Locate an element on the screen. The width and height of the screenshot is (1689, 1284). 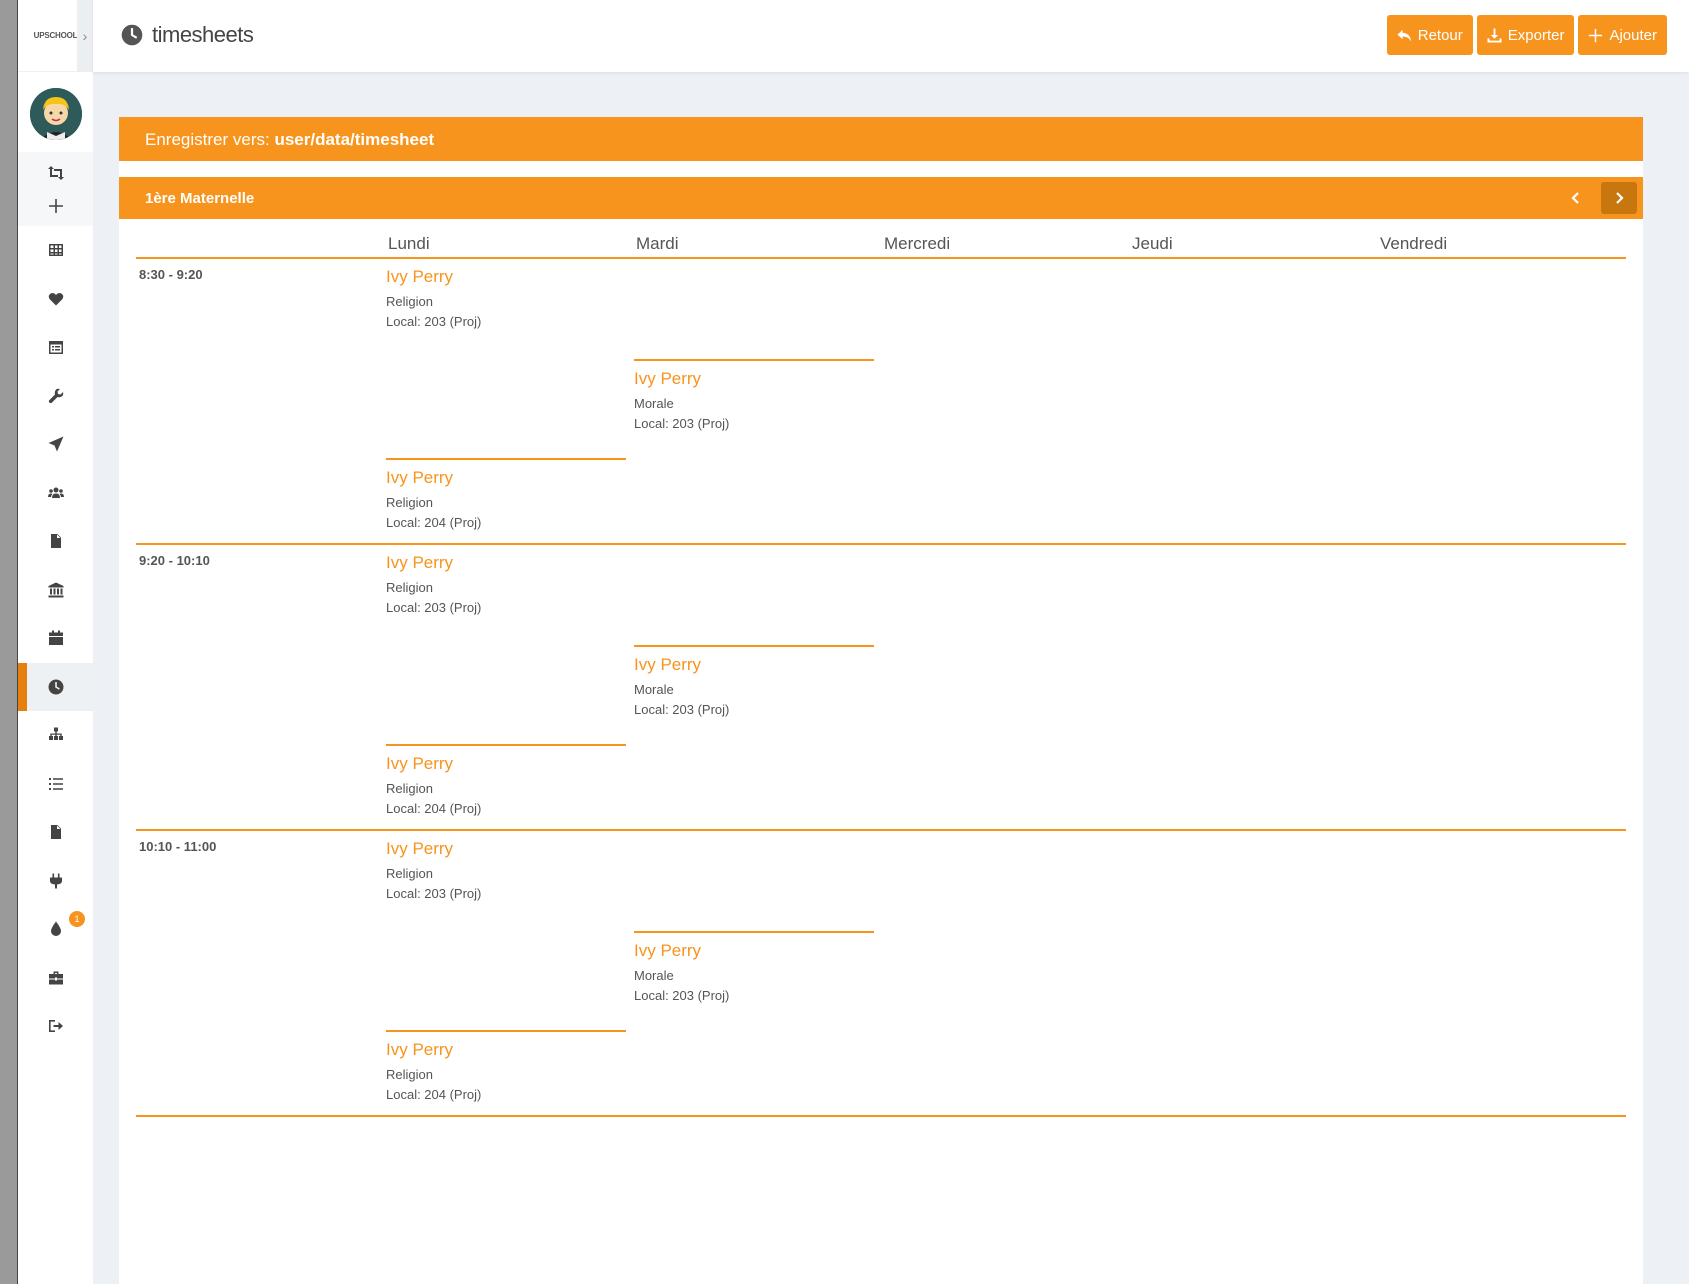
sidebar-item-hierarchy is located at coordinates (55, 735).